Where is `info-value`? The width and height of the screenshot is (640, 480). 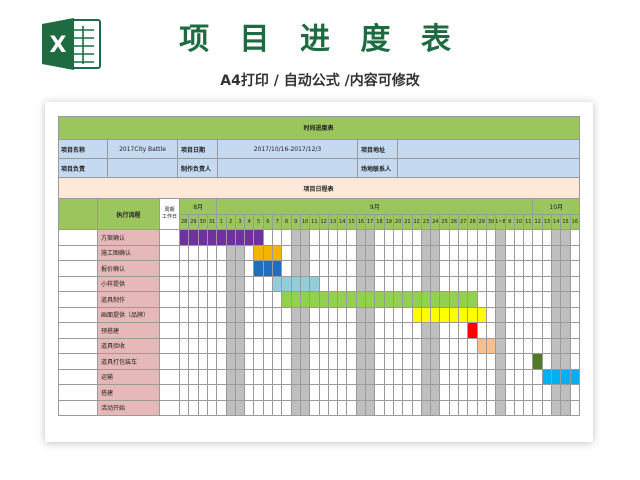 info-value is located at coordinates (489, 149).